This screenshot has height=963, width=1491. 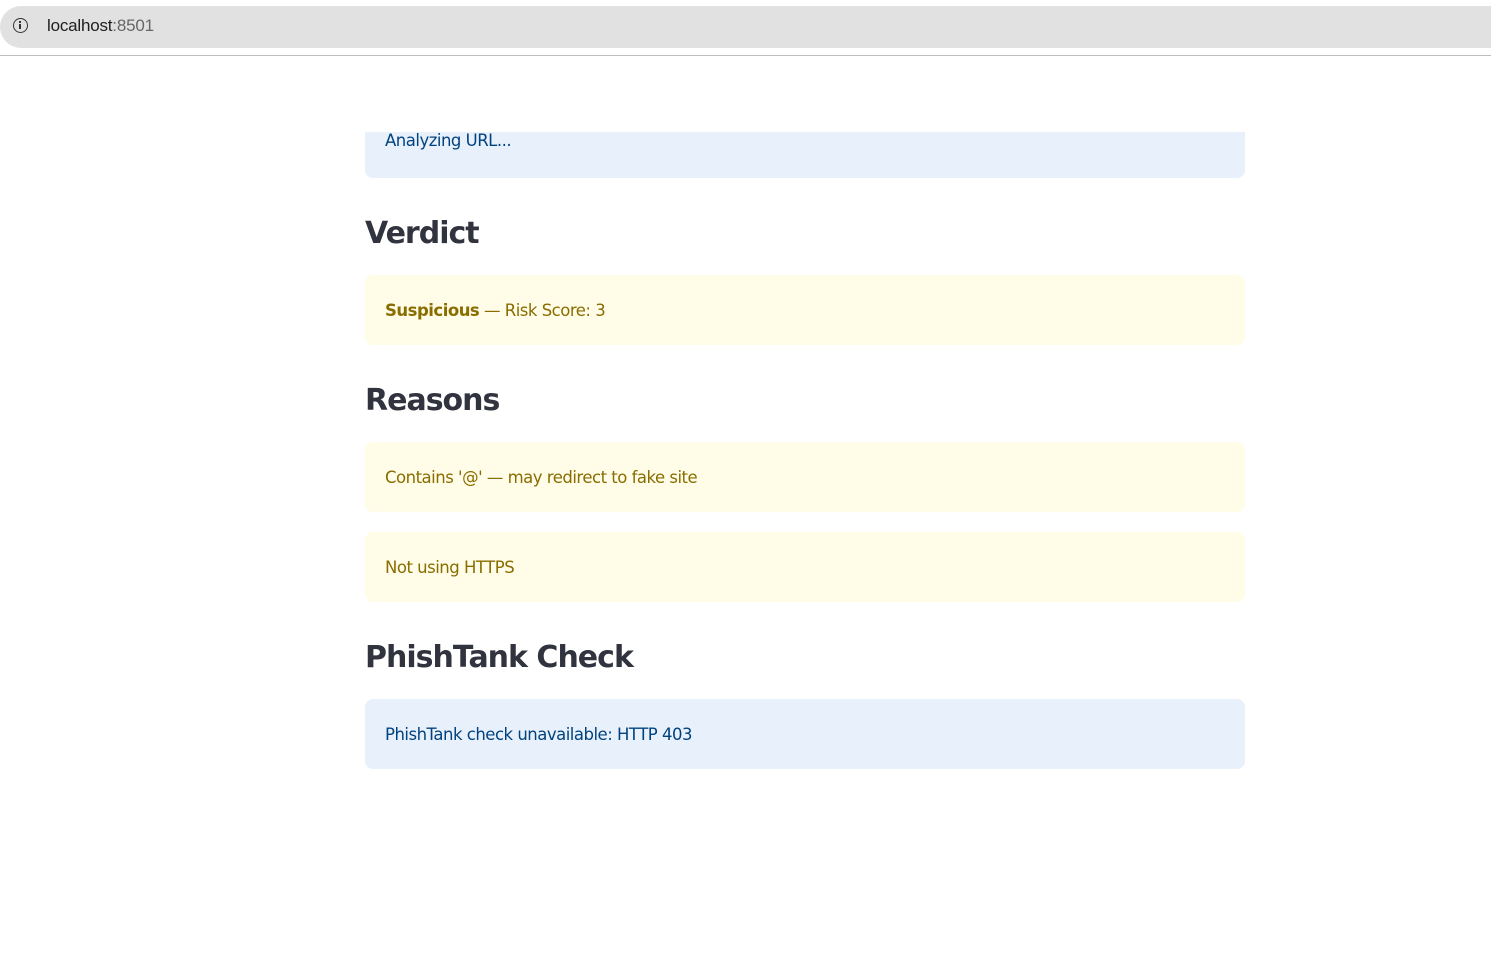 I want to click on verdict-detail: — Risk Score: 3, so click(x=542, y=310).